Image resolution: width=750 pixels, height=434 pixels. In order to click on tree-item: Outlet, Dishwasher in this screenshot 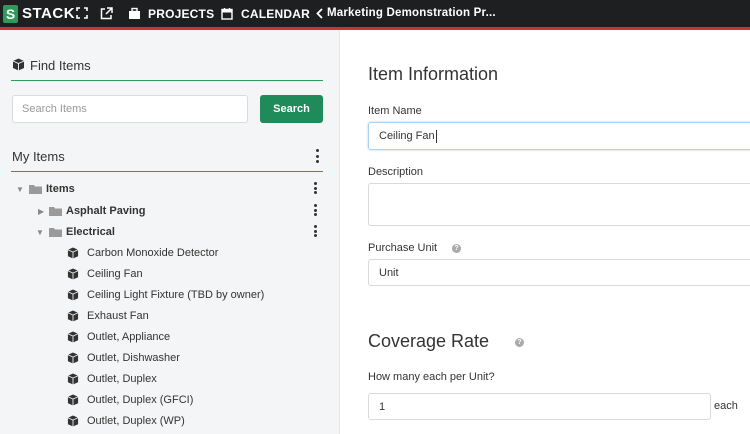, I will do `click(170, 358)`.